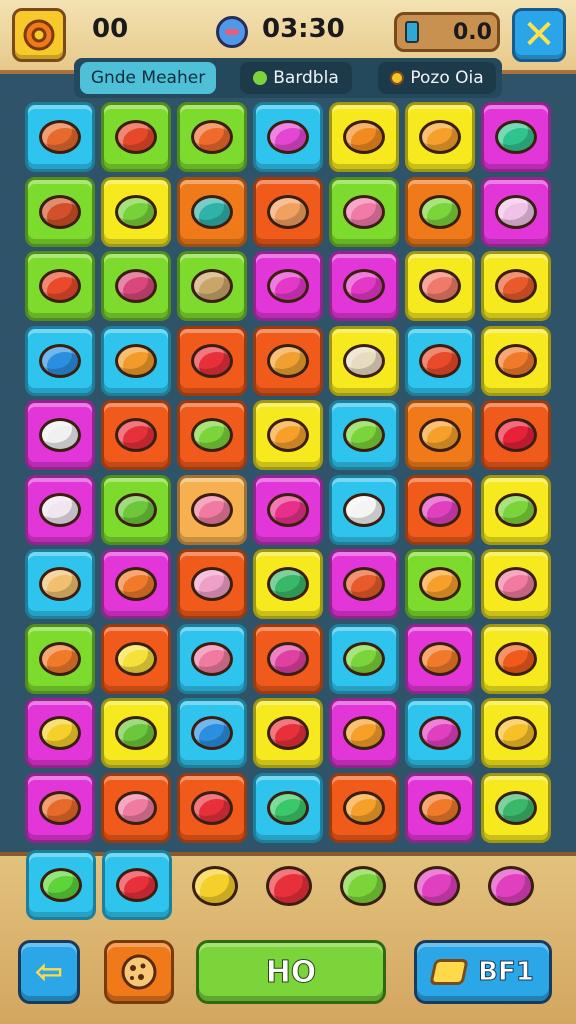 This screenshot has width=576, height=1024. I want to click on tab-game-mode: Gnde Meaher, so click(148, 78).